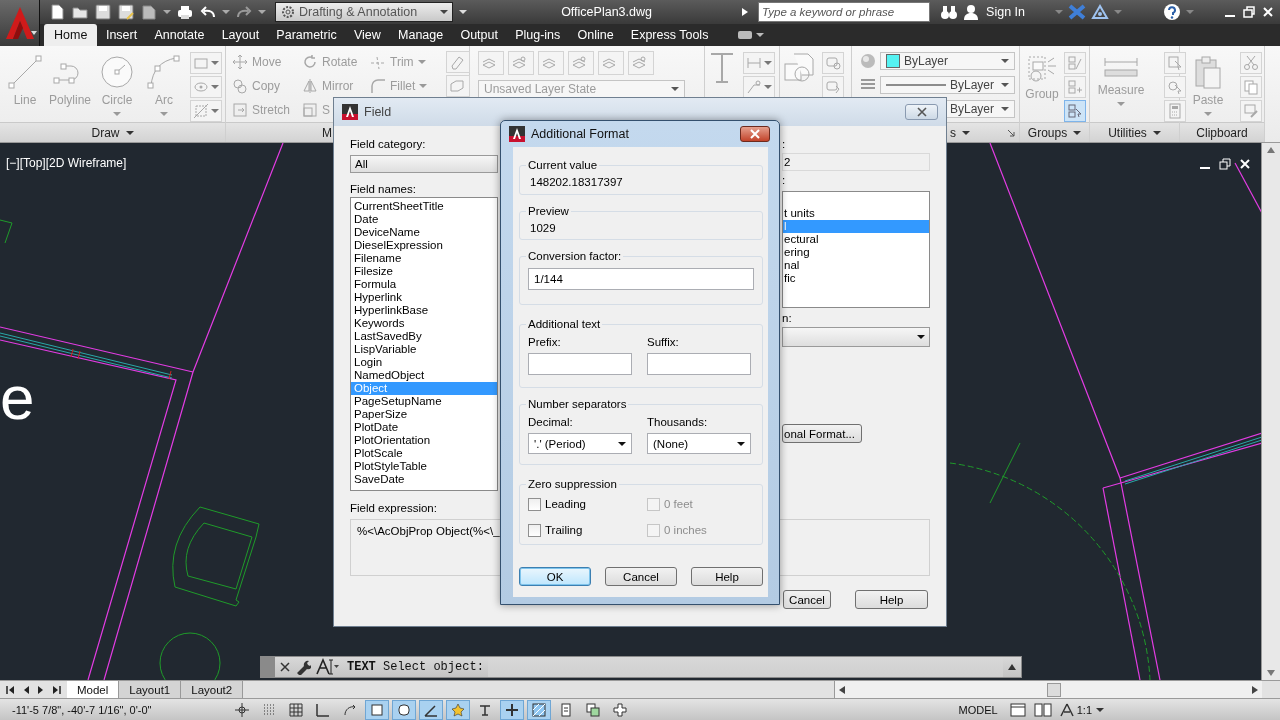 Image resolution: width=1280 pixels, height=720 pixels. I want to click on group-label: Current value, so click(563, 165).